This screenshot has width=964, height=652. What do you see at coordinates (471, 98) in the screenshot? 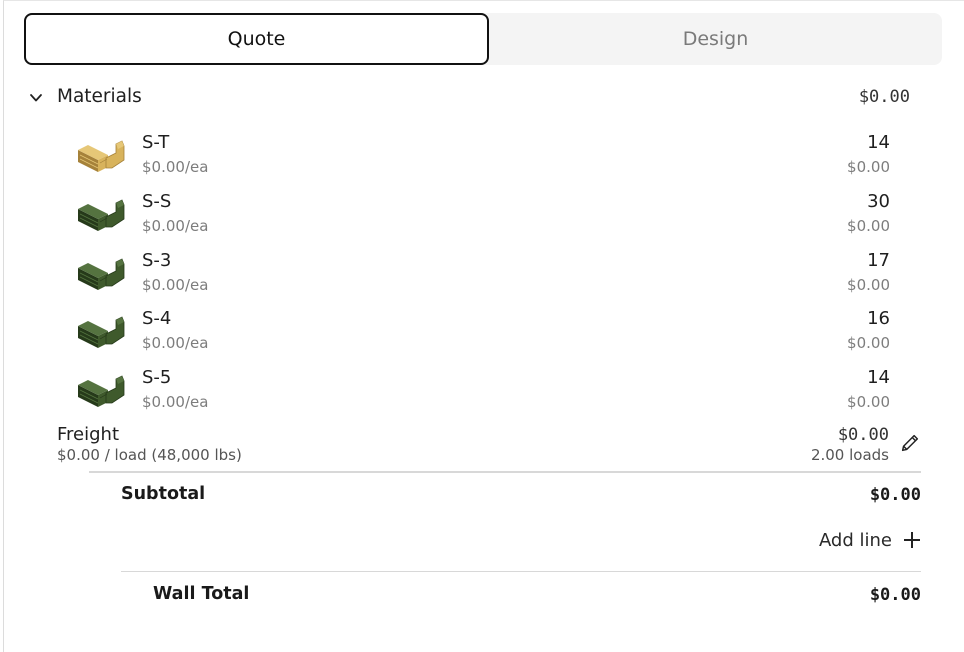
I see `materials-section-header: Materials $0.00` at bounding box center [471, 98].